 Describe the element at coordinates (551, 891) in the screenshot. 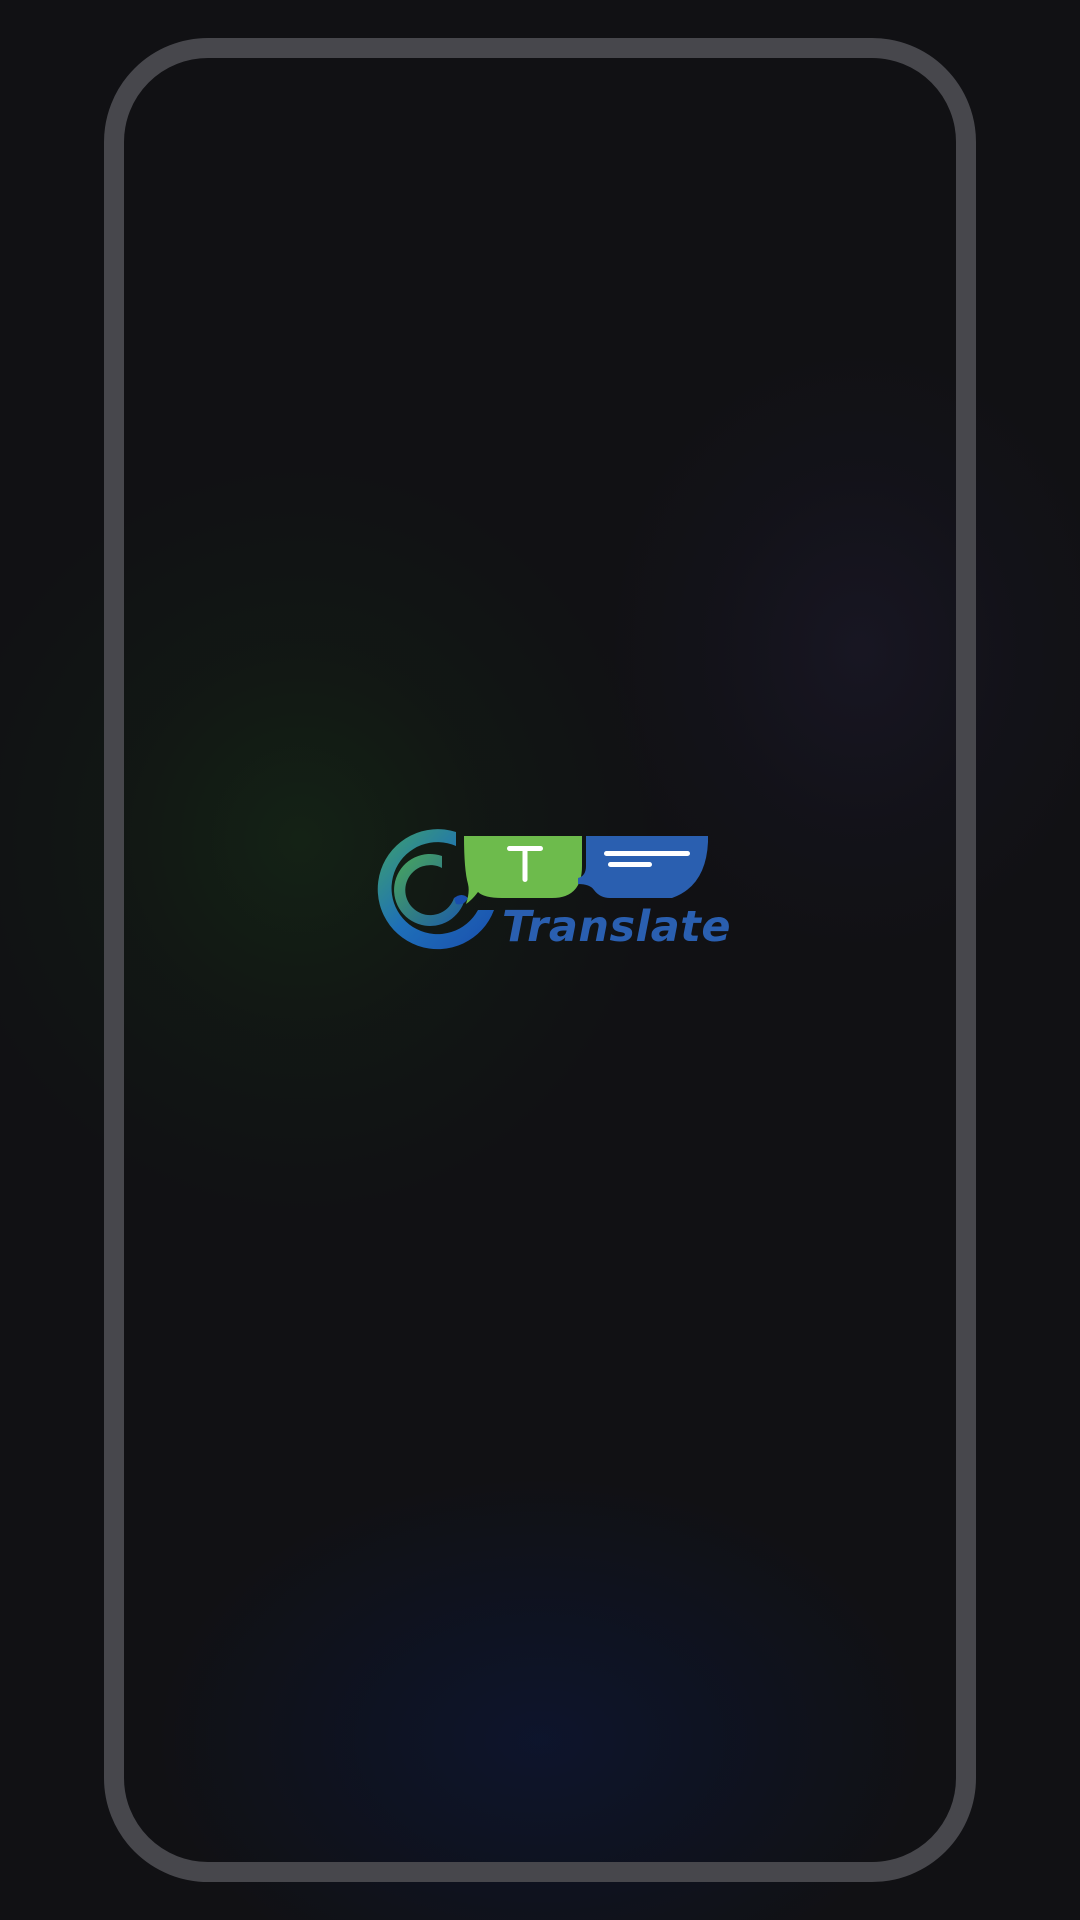

I see `app-logo: Translate` at that location.